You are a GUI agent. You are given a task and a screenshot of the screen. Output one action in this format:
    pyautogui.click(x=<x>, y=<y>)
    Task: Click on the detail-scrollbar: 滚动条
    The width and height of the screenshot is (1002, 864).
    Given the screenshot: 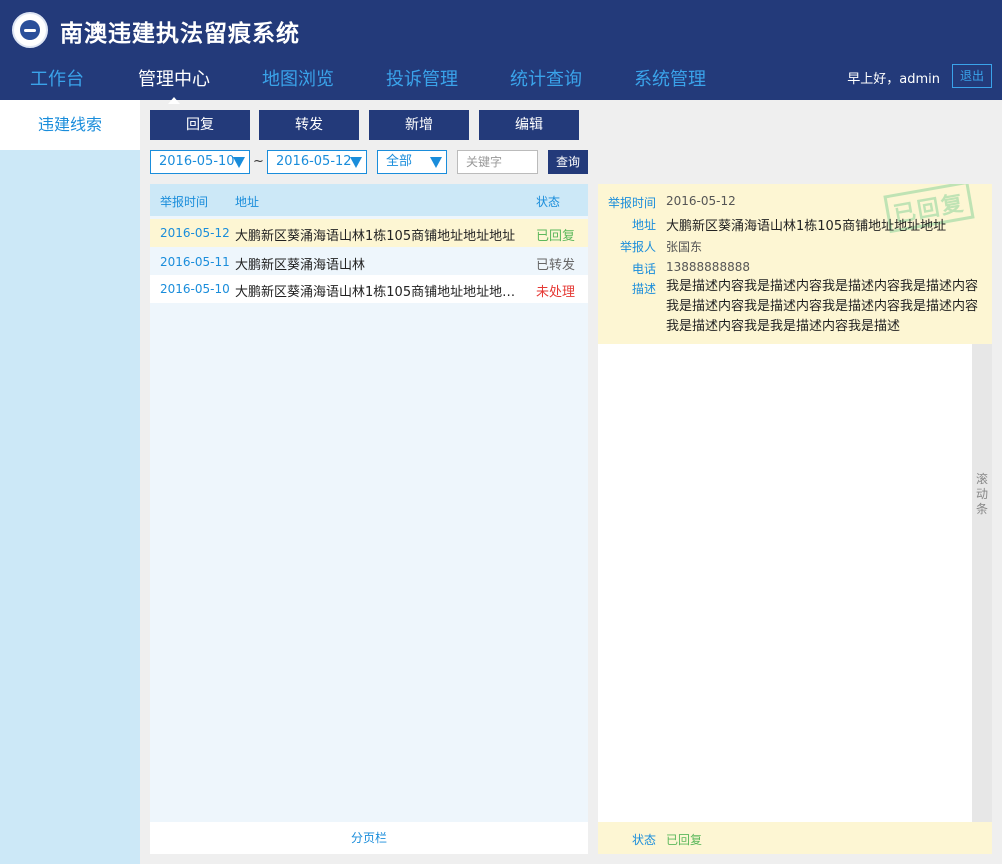 What is the action you would take?
    pyautogui.click(x=982, y=583)
    